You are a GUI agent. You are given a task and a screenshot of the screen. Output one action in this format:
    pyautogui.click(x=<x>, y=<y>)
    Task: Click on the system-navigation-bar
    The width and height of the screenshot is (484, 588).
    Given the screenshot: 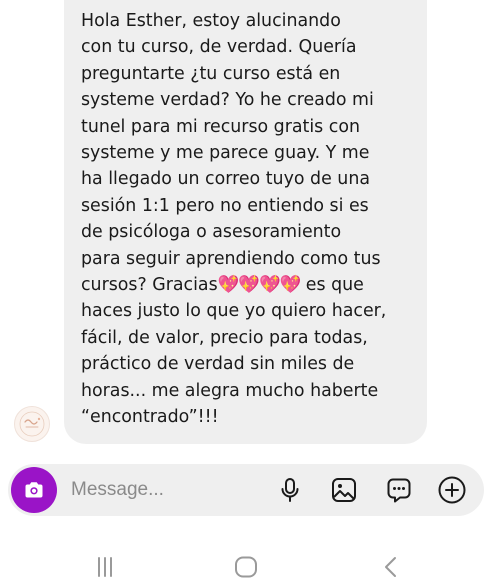 What is the action you would take?
    pyautogui.click(x=242, y=564)
    